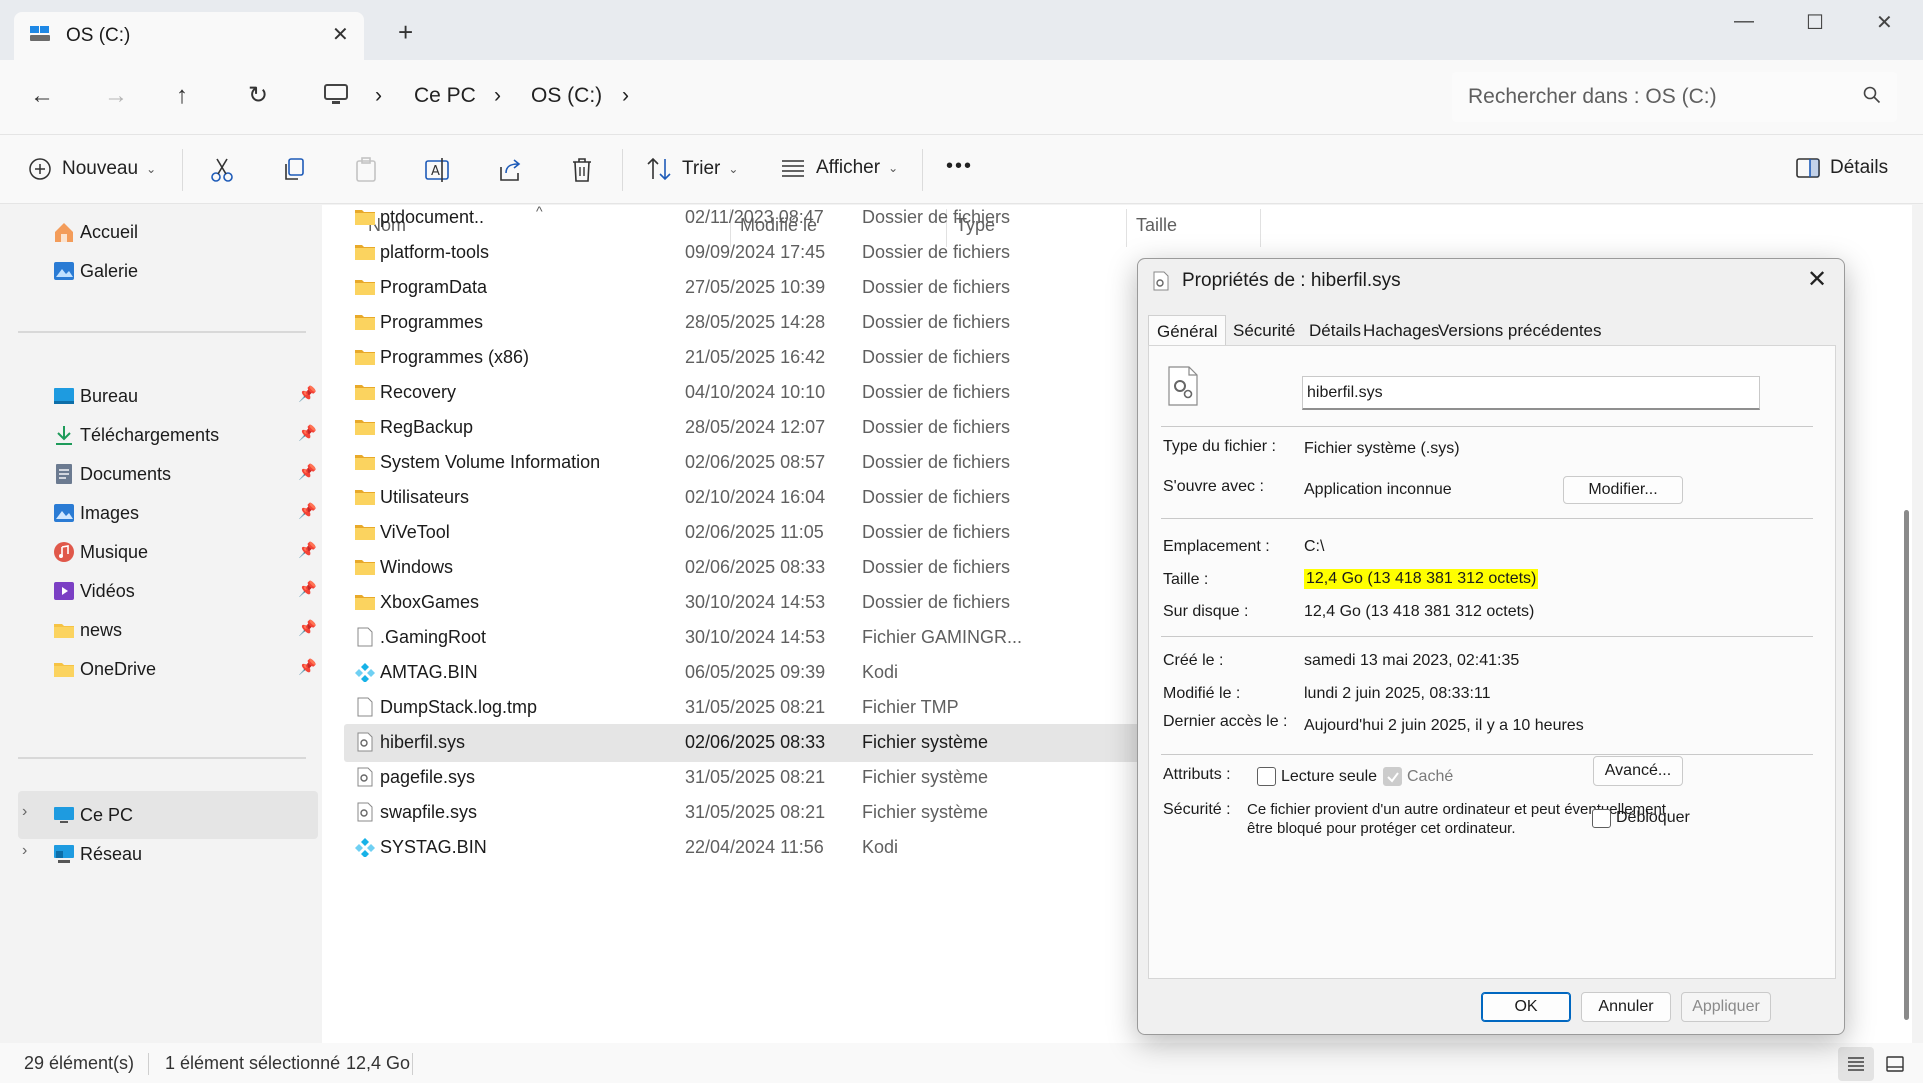 This screenshot has width=1923, height=1083. I want to click on new-tab-button: +, so click(405, 32).